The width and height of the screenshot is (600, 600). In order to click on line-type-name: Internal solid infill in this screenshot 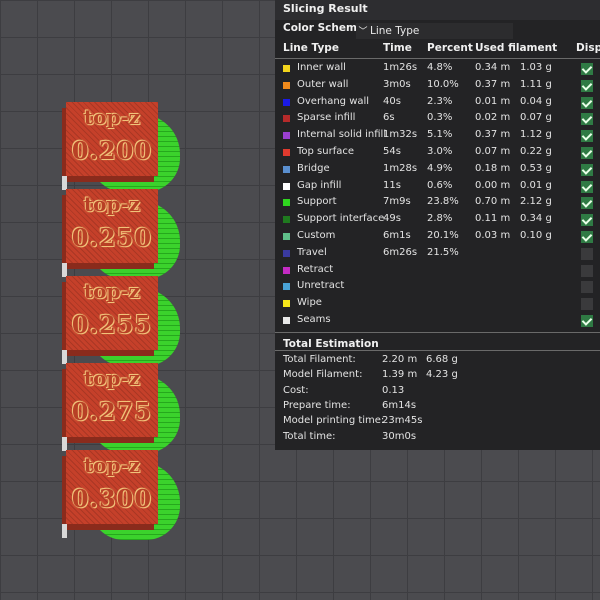, I will do `click(342, 135)`.